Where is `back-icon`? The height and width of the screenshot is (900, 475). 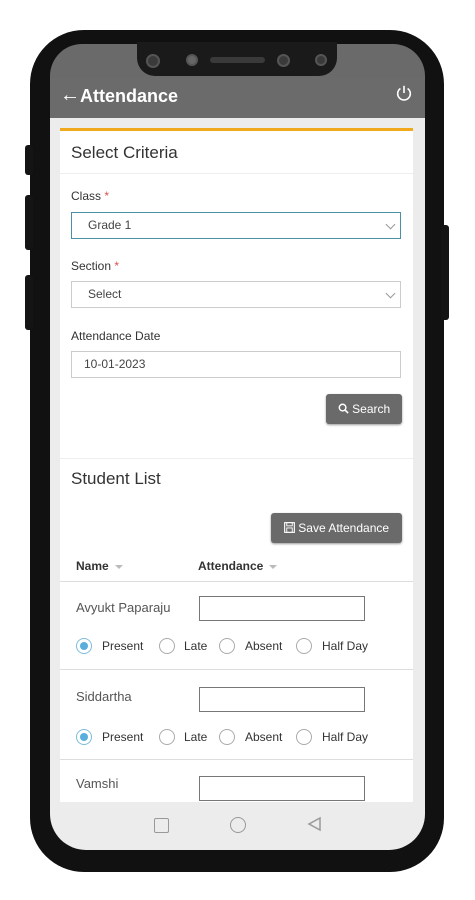 back-icon is located at coordinates (314, 824).